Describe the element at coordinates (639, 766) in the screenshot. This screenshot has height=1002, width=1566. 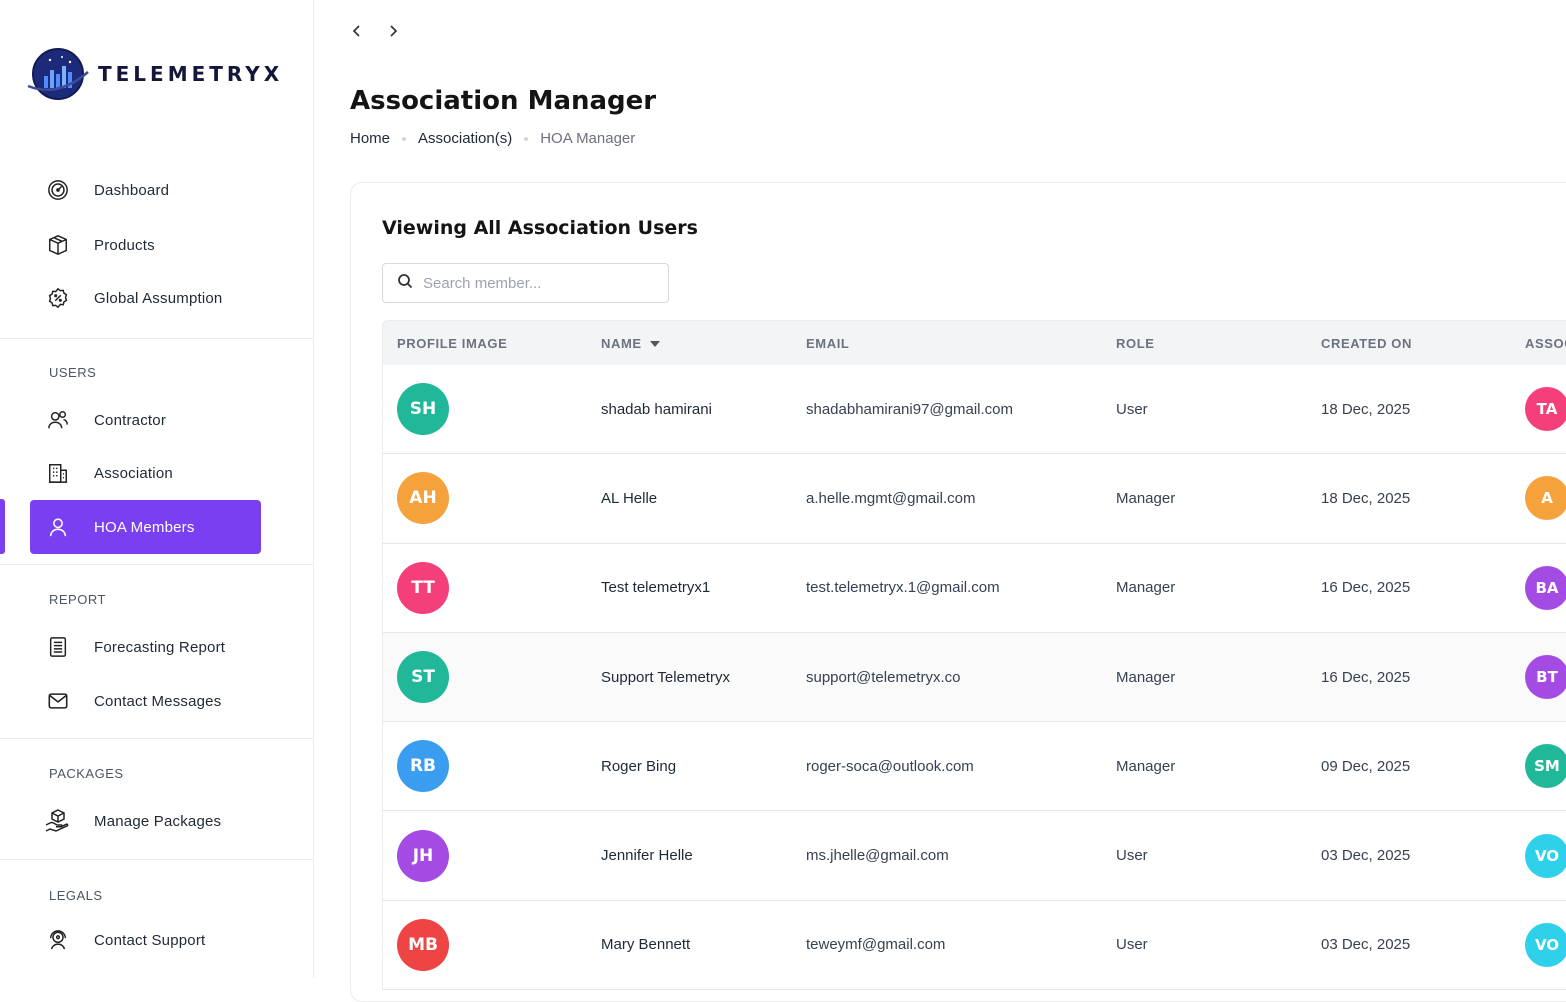
I see `name-cell: Roger Bing` at that location.